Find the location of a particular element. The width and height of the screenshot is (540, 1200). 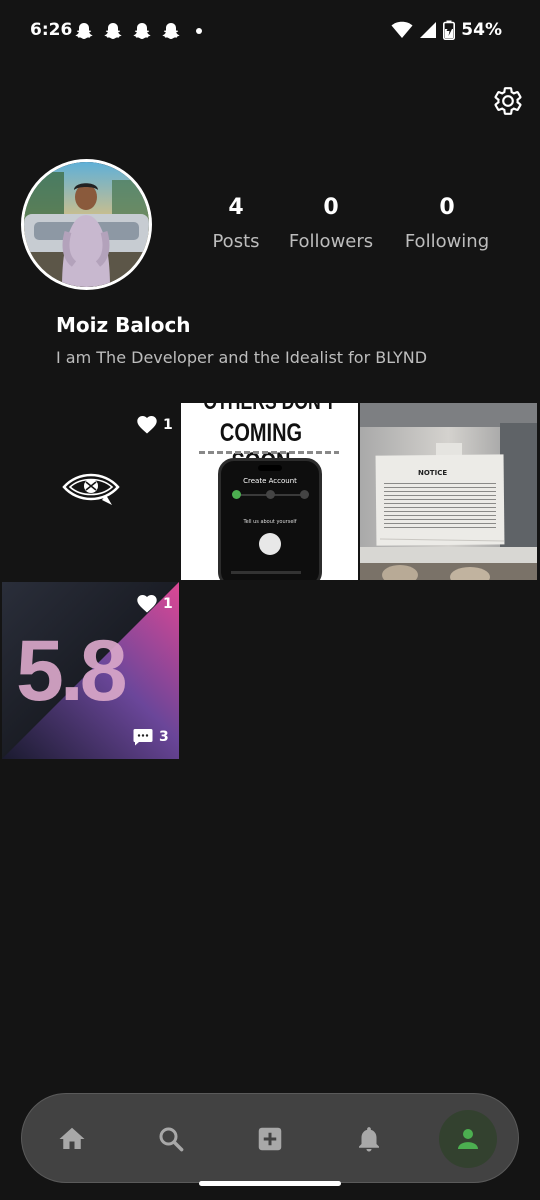

phone-notch is located at coordinates (270, 468).